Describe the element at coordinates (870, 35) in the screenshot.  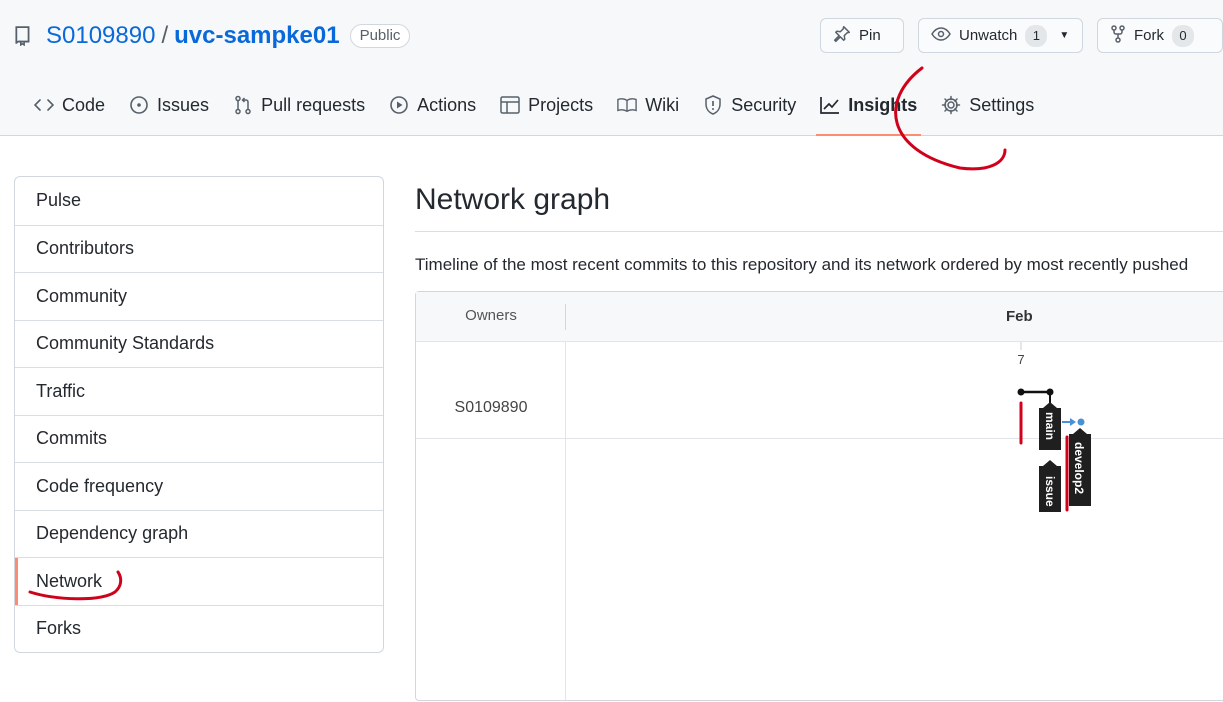
I see `pin-label: Pin` at that location.